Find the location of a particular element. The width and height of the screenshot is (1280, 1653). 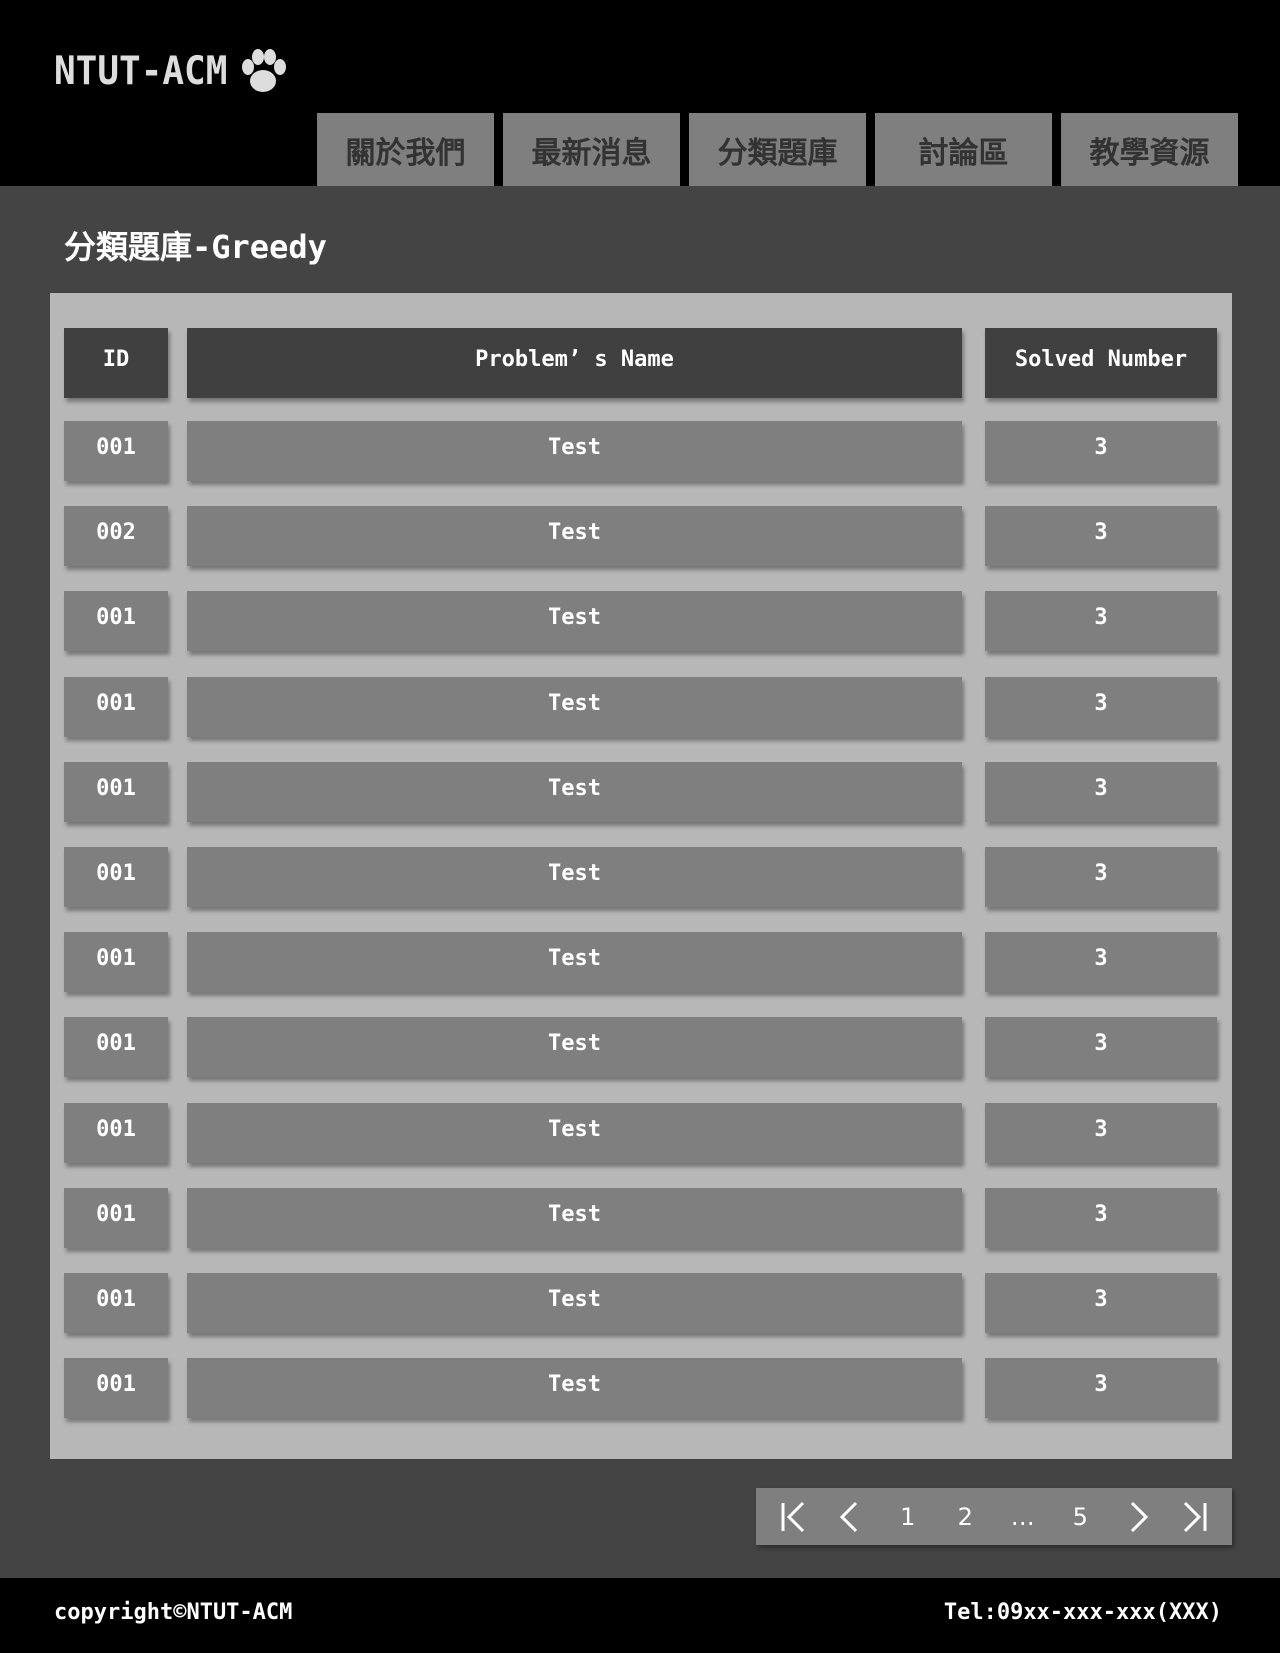

page-button-2: 2 is located at coordinates (965, 1517).